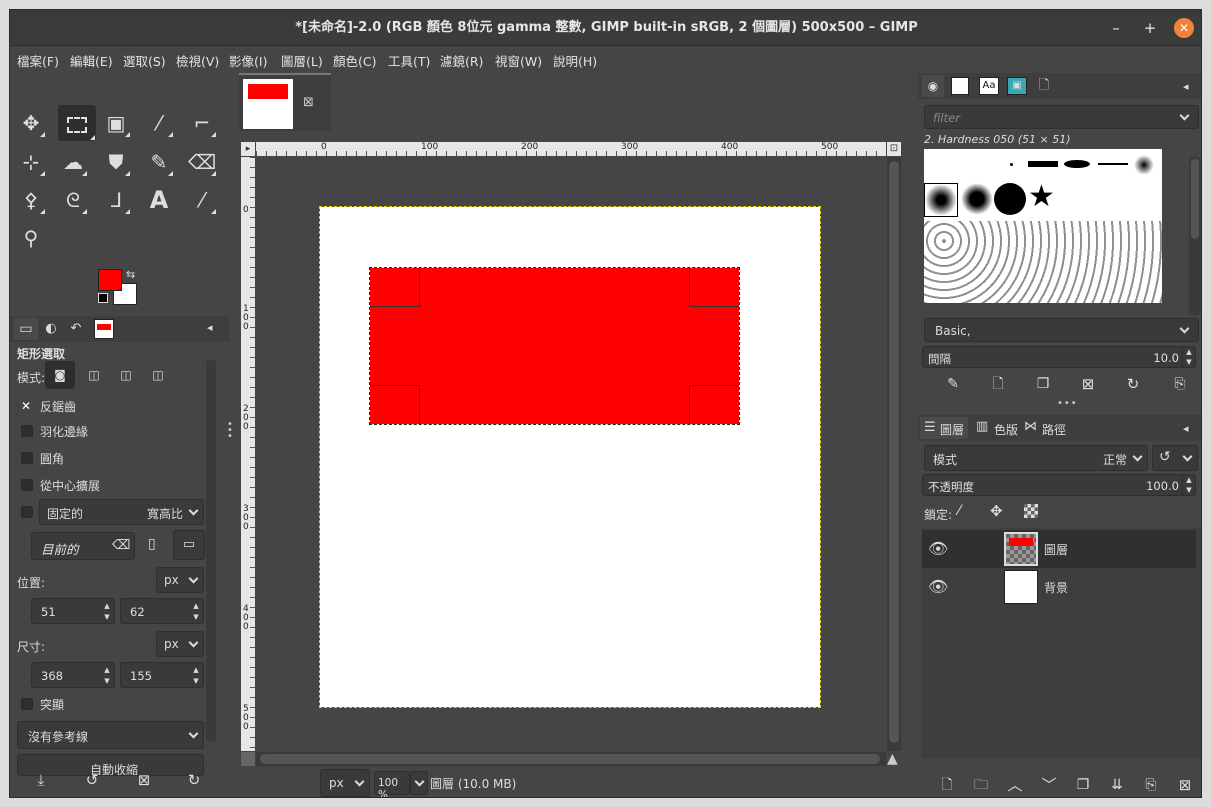 The height and width of the screenshot is (807, 1211). I want to click on close-tab-icon: ⊠, so click(308, 102).